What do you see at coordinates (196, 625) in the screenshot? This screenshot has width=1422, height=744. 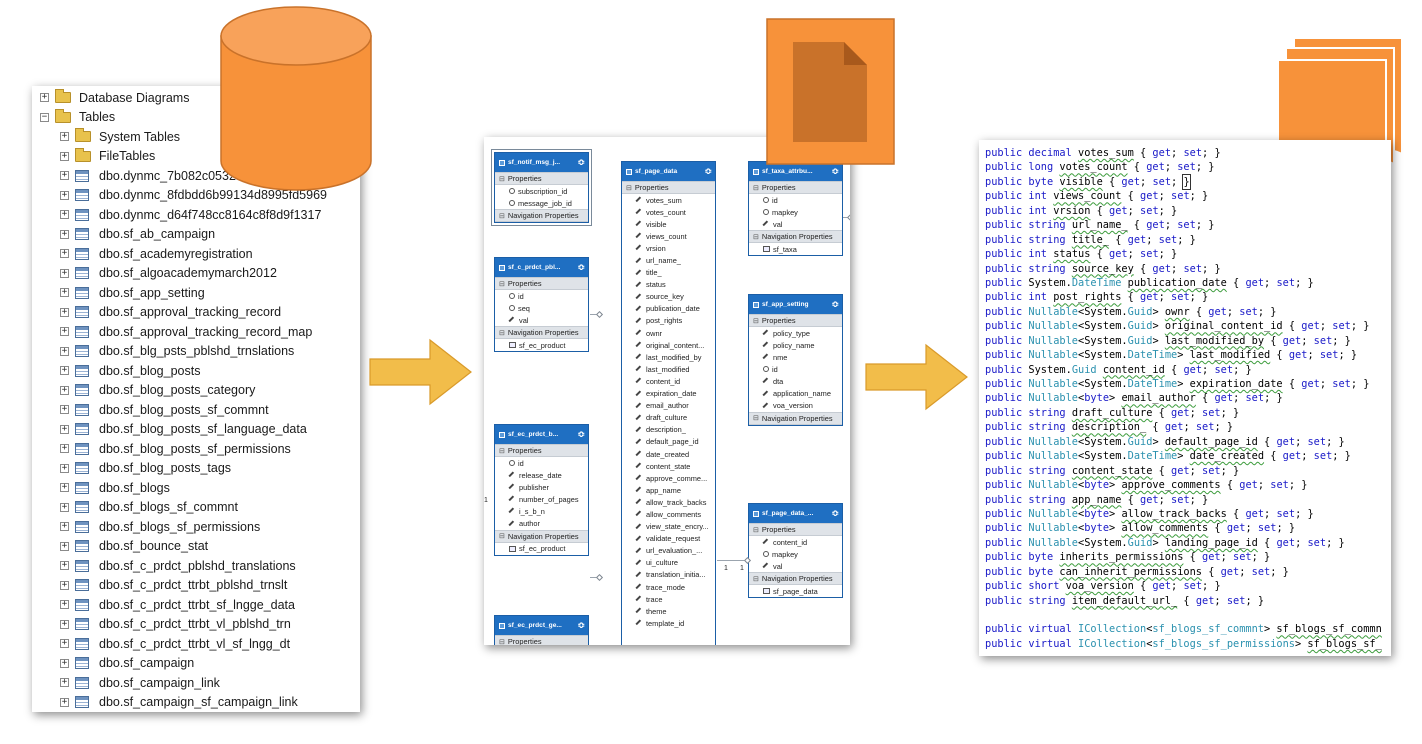 I see `tree-item: + dbo.sf_c_prdct_ttrbt_vl_pblshd_trn` at bounding box center [196, 625].